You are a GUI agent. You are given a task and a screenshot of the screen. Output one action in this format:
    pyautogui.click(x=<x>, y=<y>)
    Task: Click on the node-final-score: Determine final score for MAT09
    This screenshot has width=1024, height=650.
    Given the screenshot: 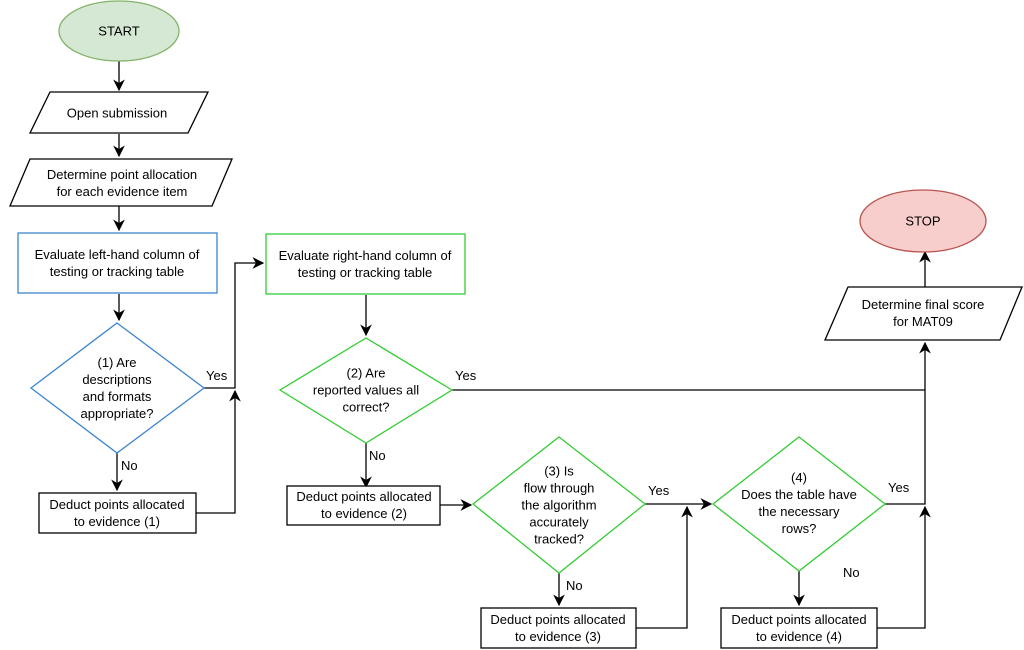 What is the action you would take?
    pyautogui.click(x=923, y=313)
    